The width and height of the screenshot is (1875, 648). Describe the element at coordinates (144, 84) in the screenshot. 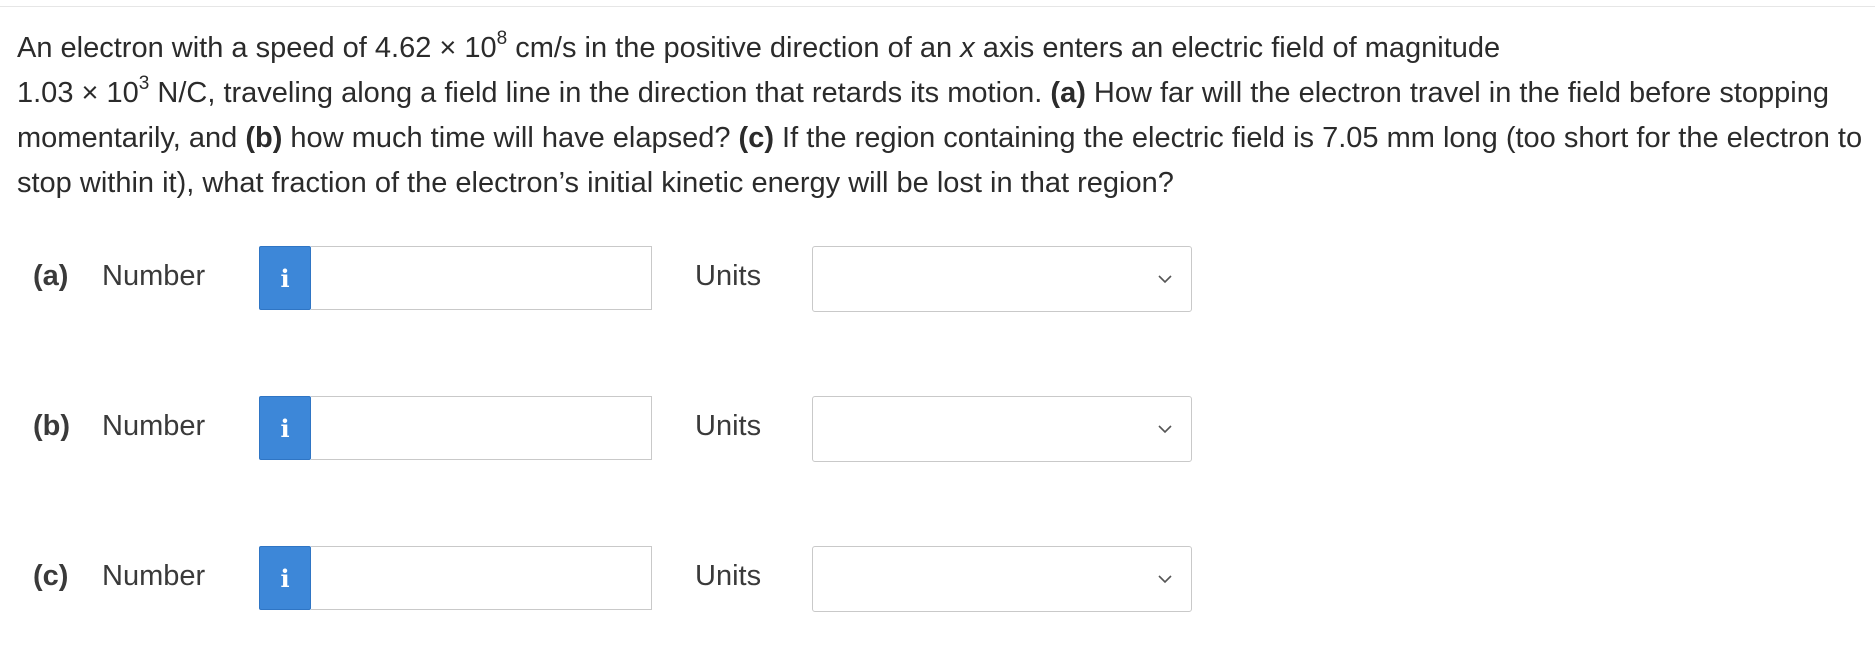

I see `exponent: 3` at that location.